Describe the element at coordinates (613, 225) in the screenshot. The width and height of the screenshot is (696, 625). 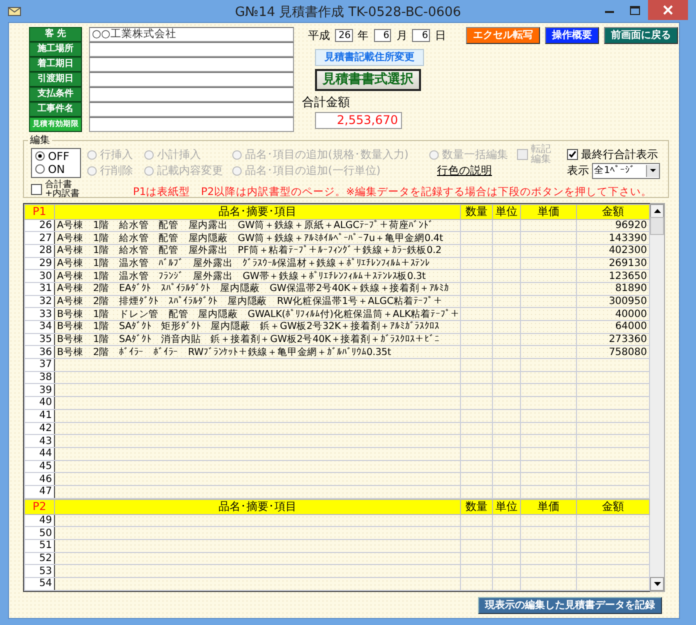
I see `table-cell: 96920` at that location.